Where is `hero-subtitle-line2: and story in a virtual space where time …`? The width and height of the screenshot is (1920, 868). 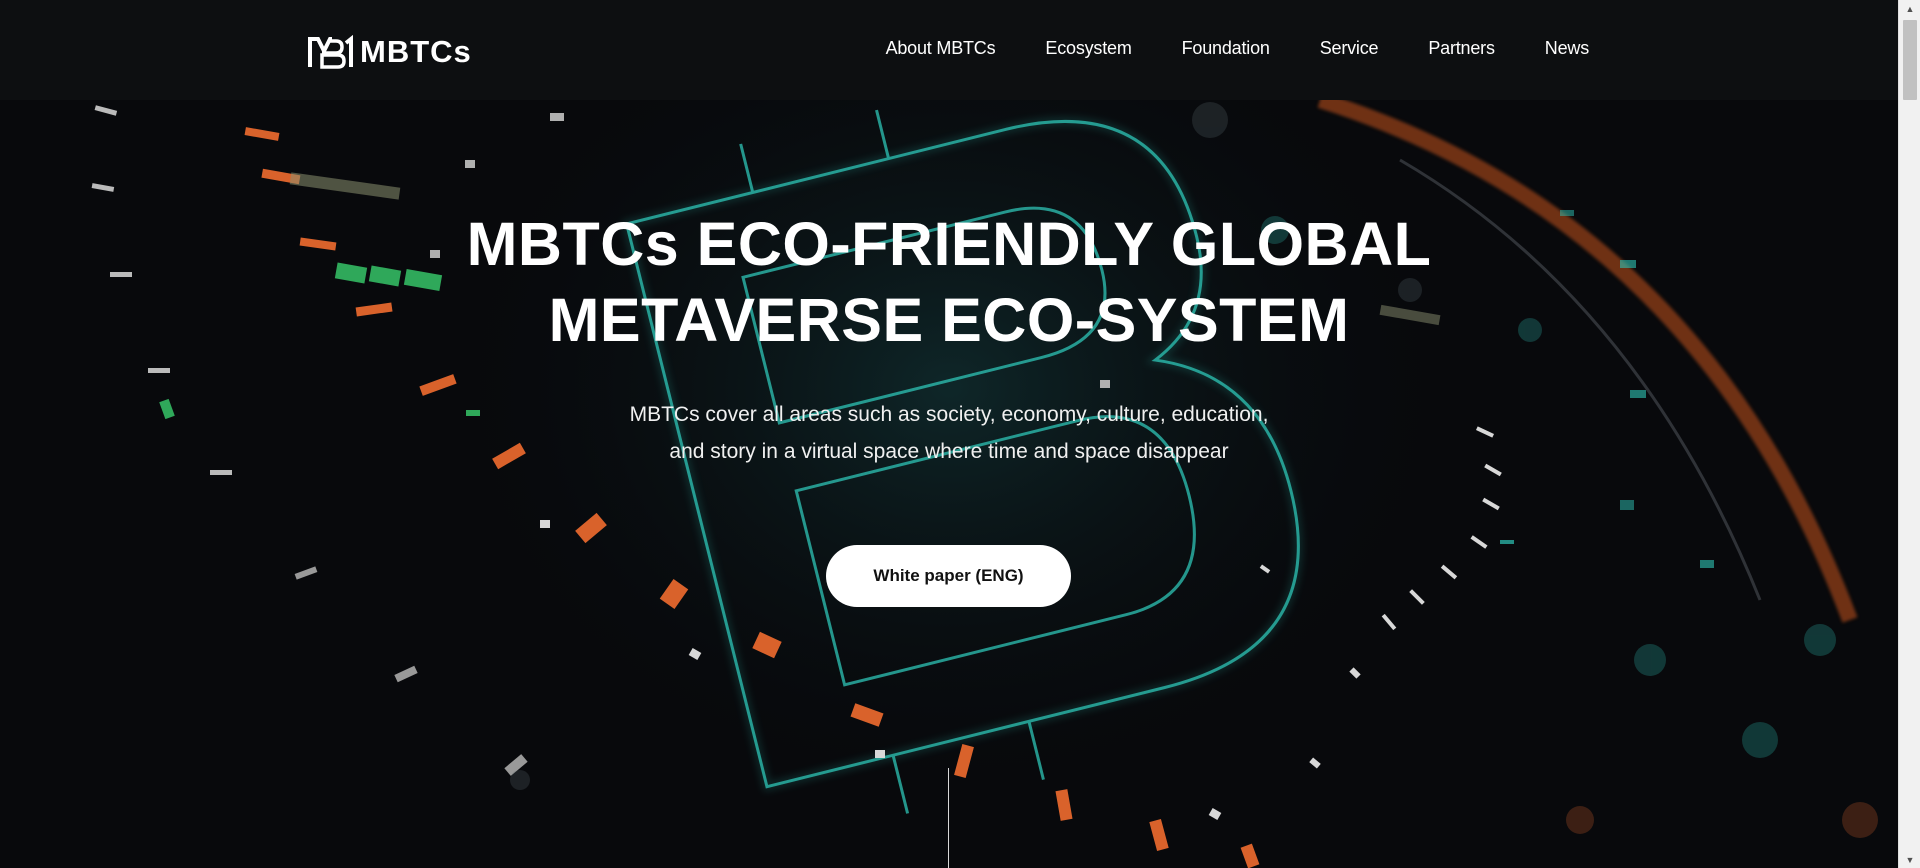 hero-subtitle-line2: and story in a virtual space where time … is located at coordinates (949, 451).